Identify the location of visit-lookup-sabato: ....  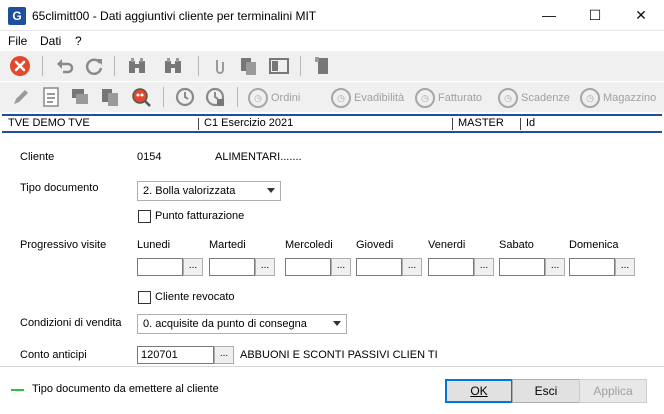
(555, 267).